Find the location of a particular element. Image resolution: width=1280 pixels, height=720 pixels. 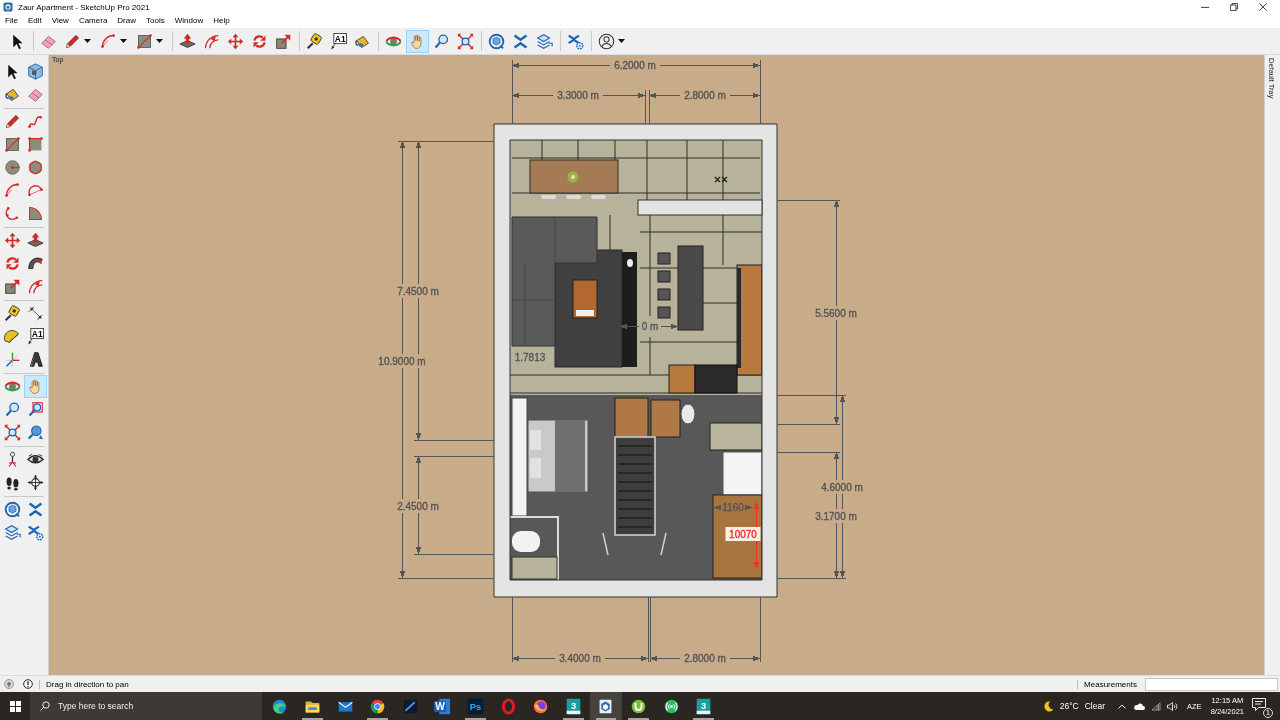

curved-extrusion-icon is located at coordinates (35, 263).